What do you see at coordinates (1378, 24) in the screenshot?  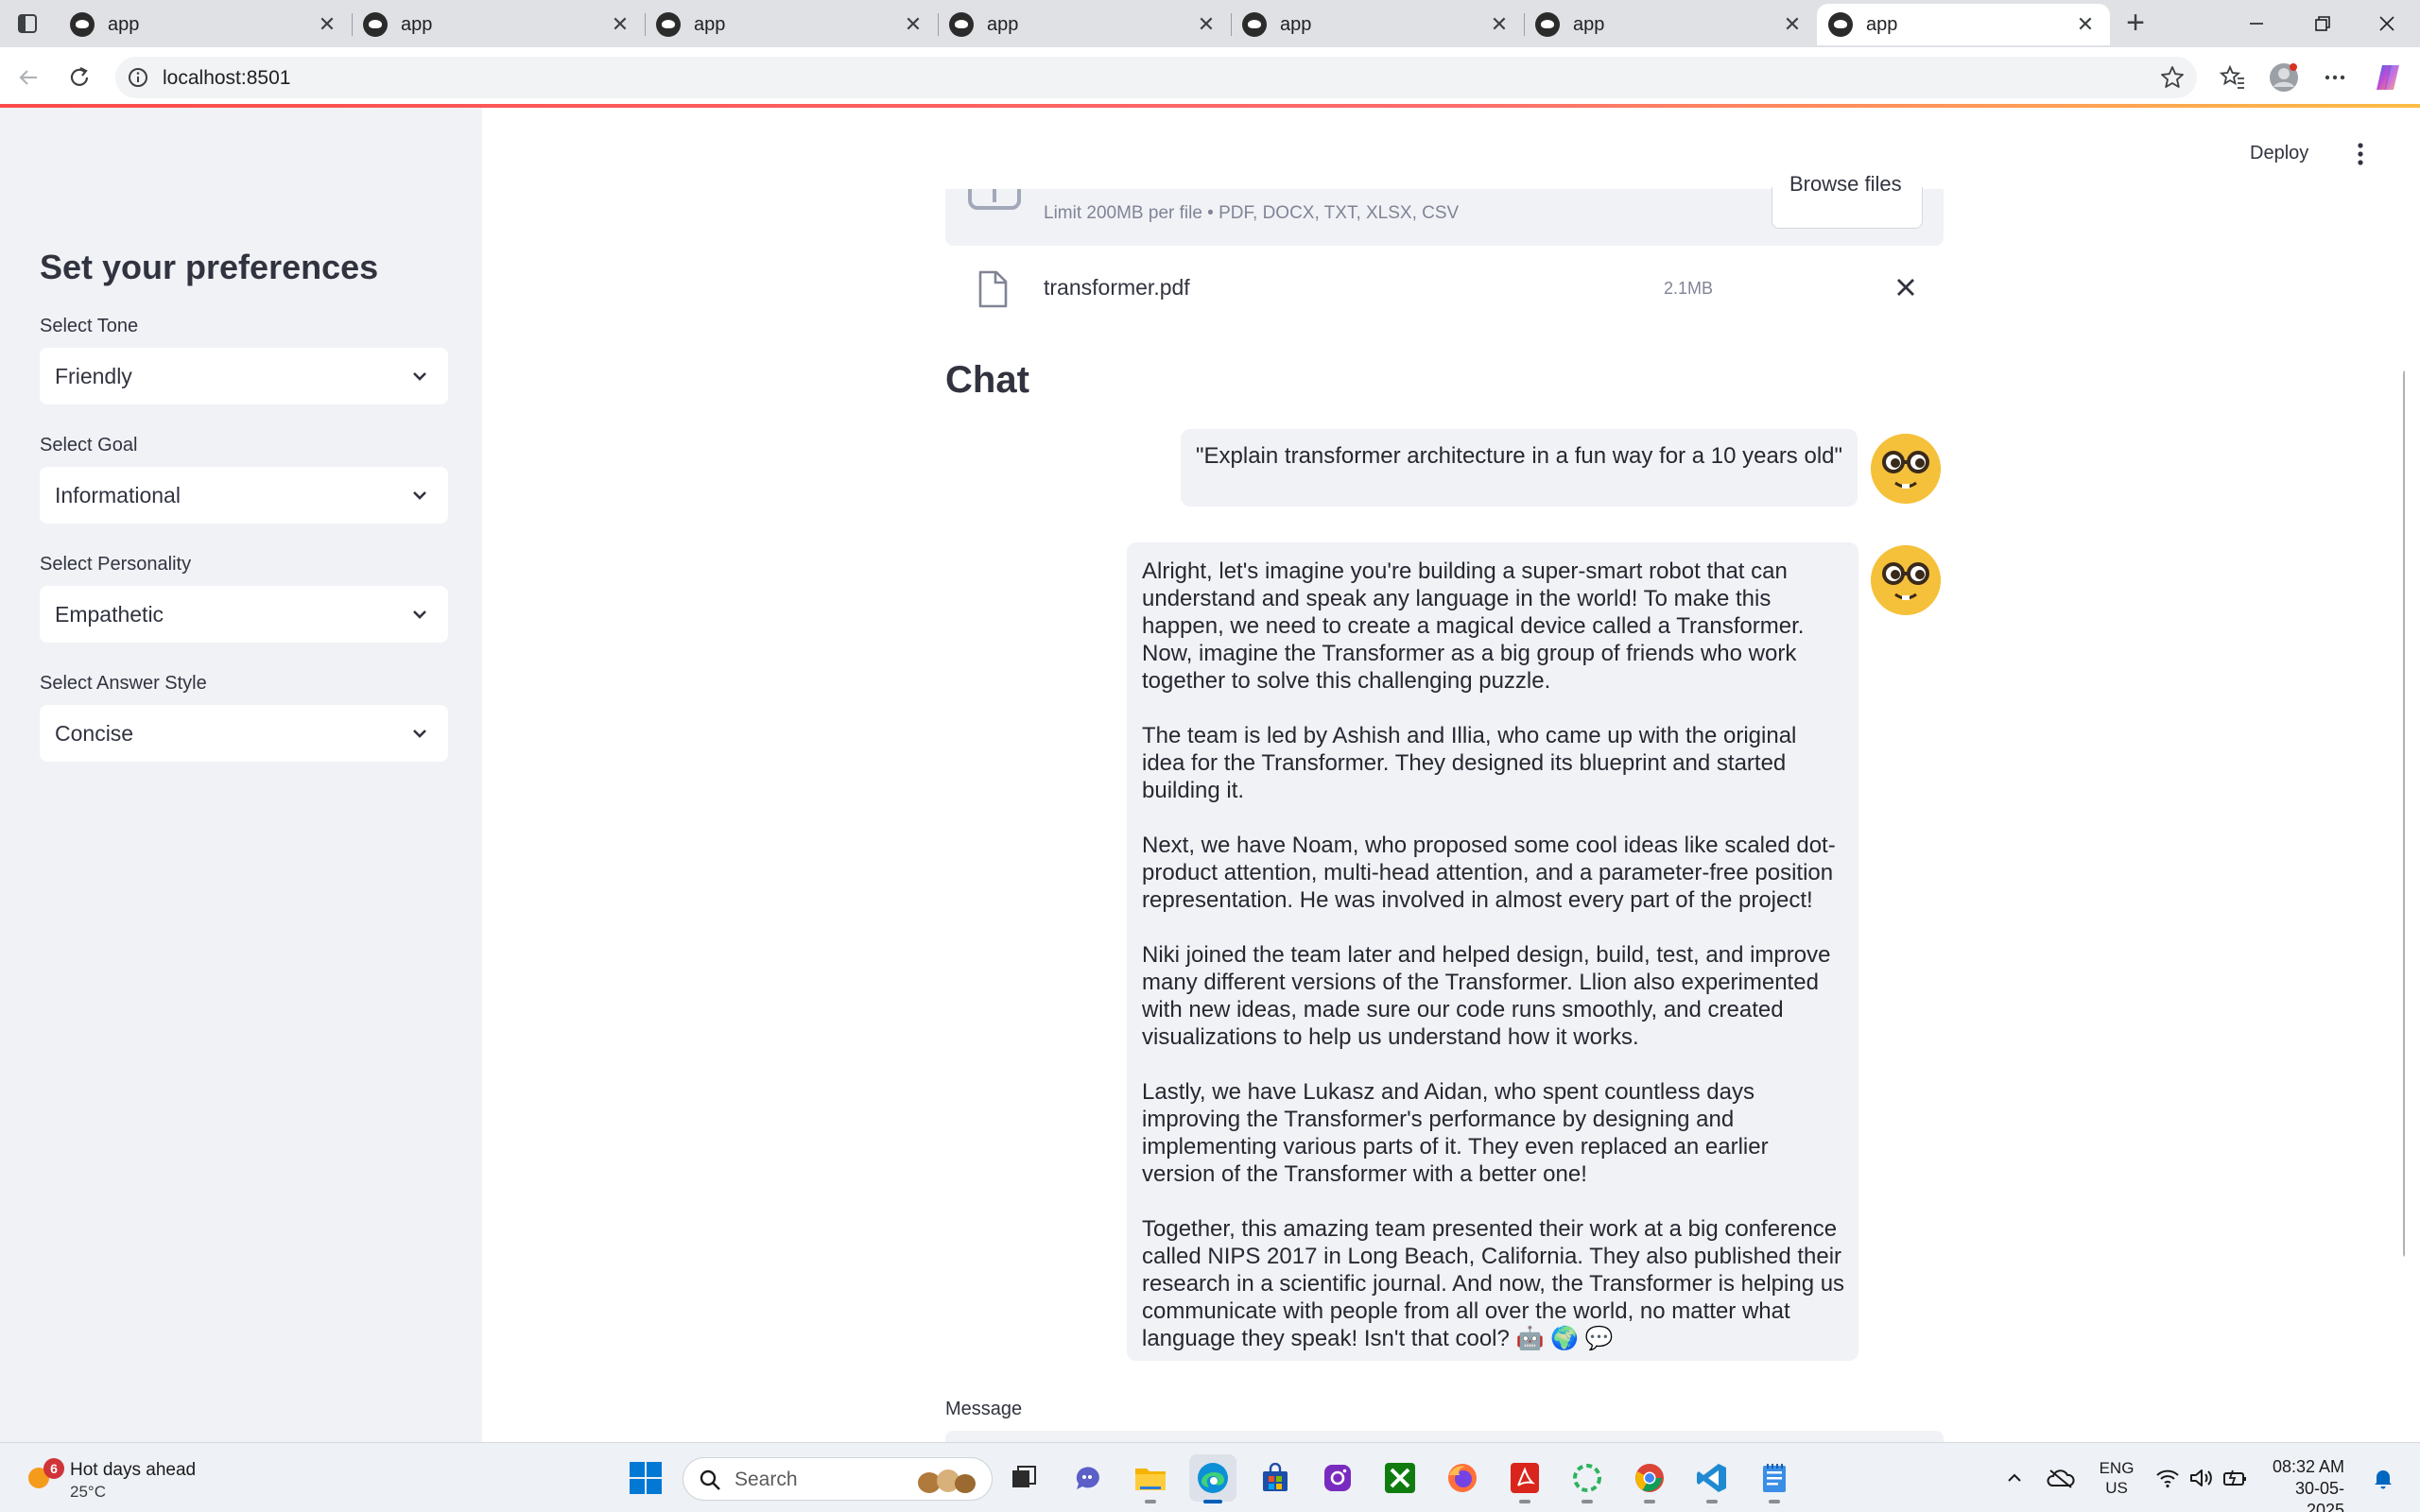 I see `browser-tab-5: app ✕` at bounding box center [1378, 24].